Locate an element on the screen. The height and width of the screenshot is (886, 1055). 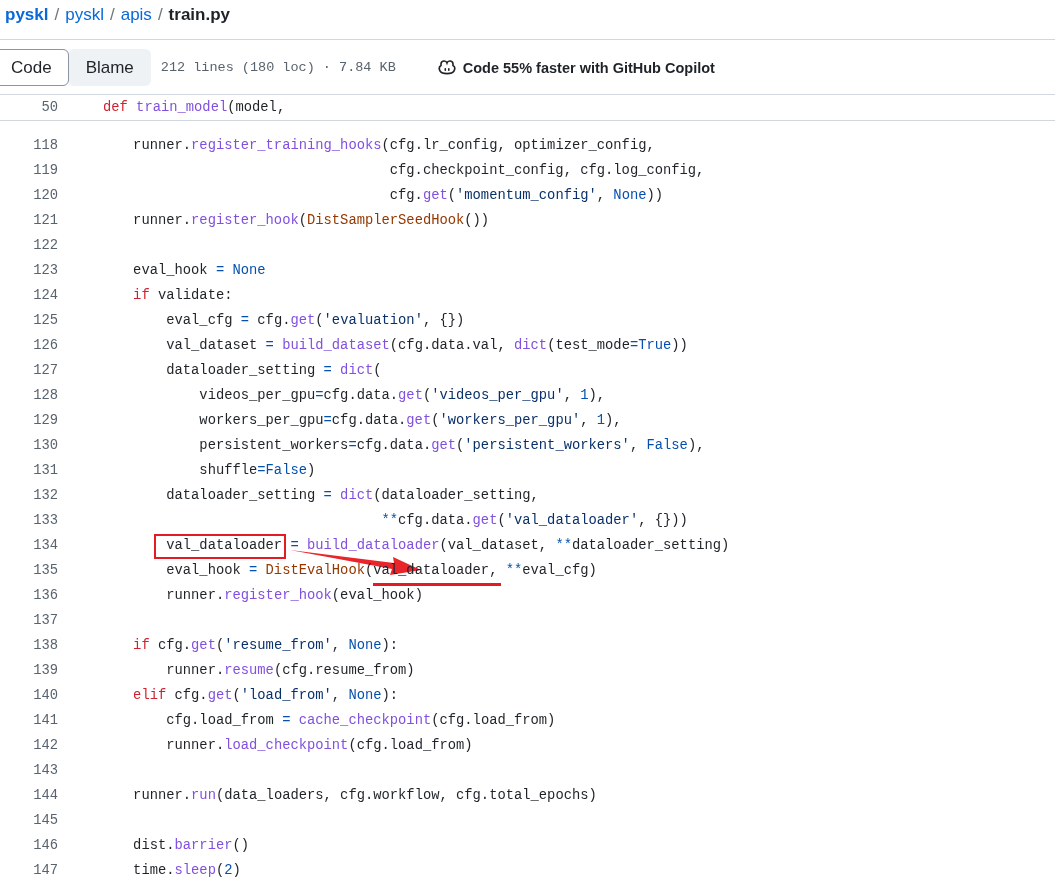
code-line: val_dataset = build_dataset(cfg.data.val, dict(test_mode=True)) is located at coordinates (426, 345).